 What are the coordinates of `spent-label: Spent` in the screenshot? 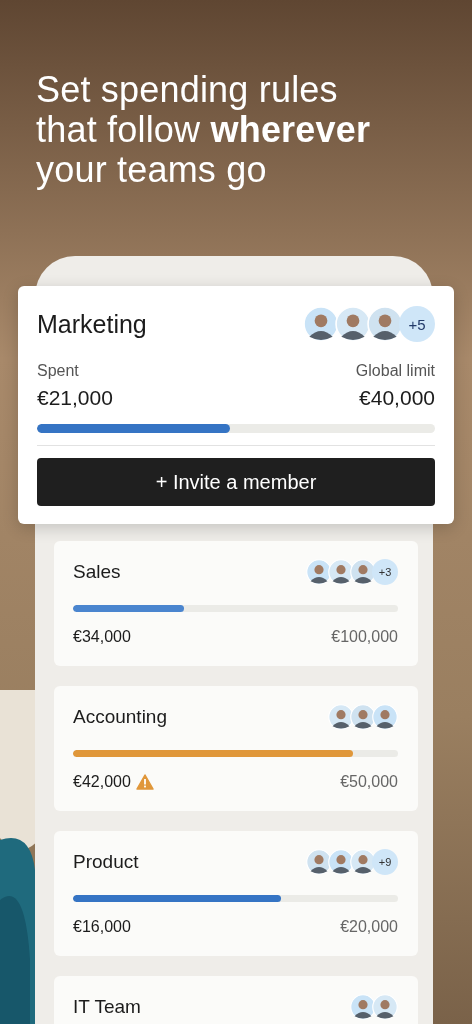 It's located at (58, 371).